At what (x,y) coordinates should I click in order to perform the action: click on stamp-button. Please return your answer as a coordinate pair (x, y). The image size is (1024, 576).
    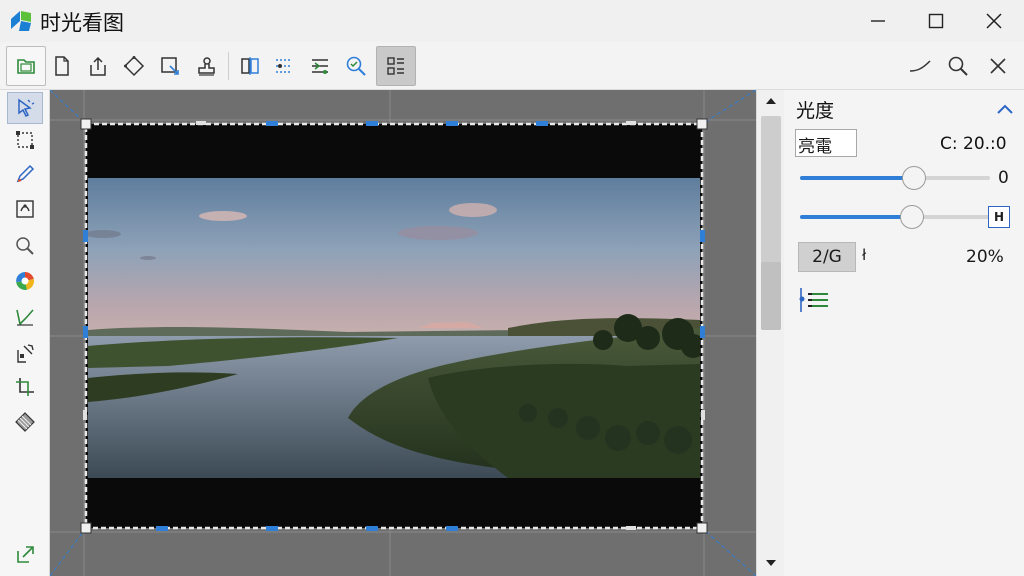
    Looking at the image, I should click on (206, 66).